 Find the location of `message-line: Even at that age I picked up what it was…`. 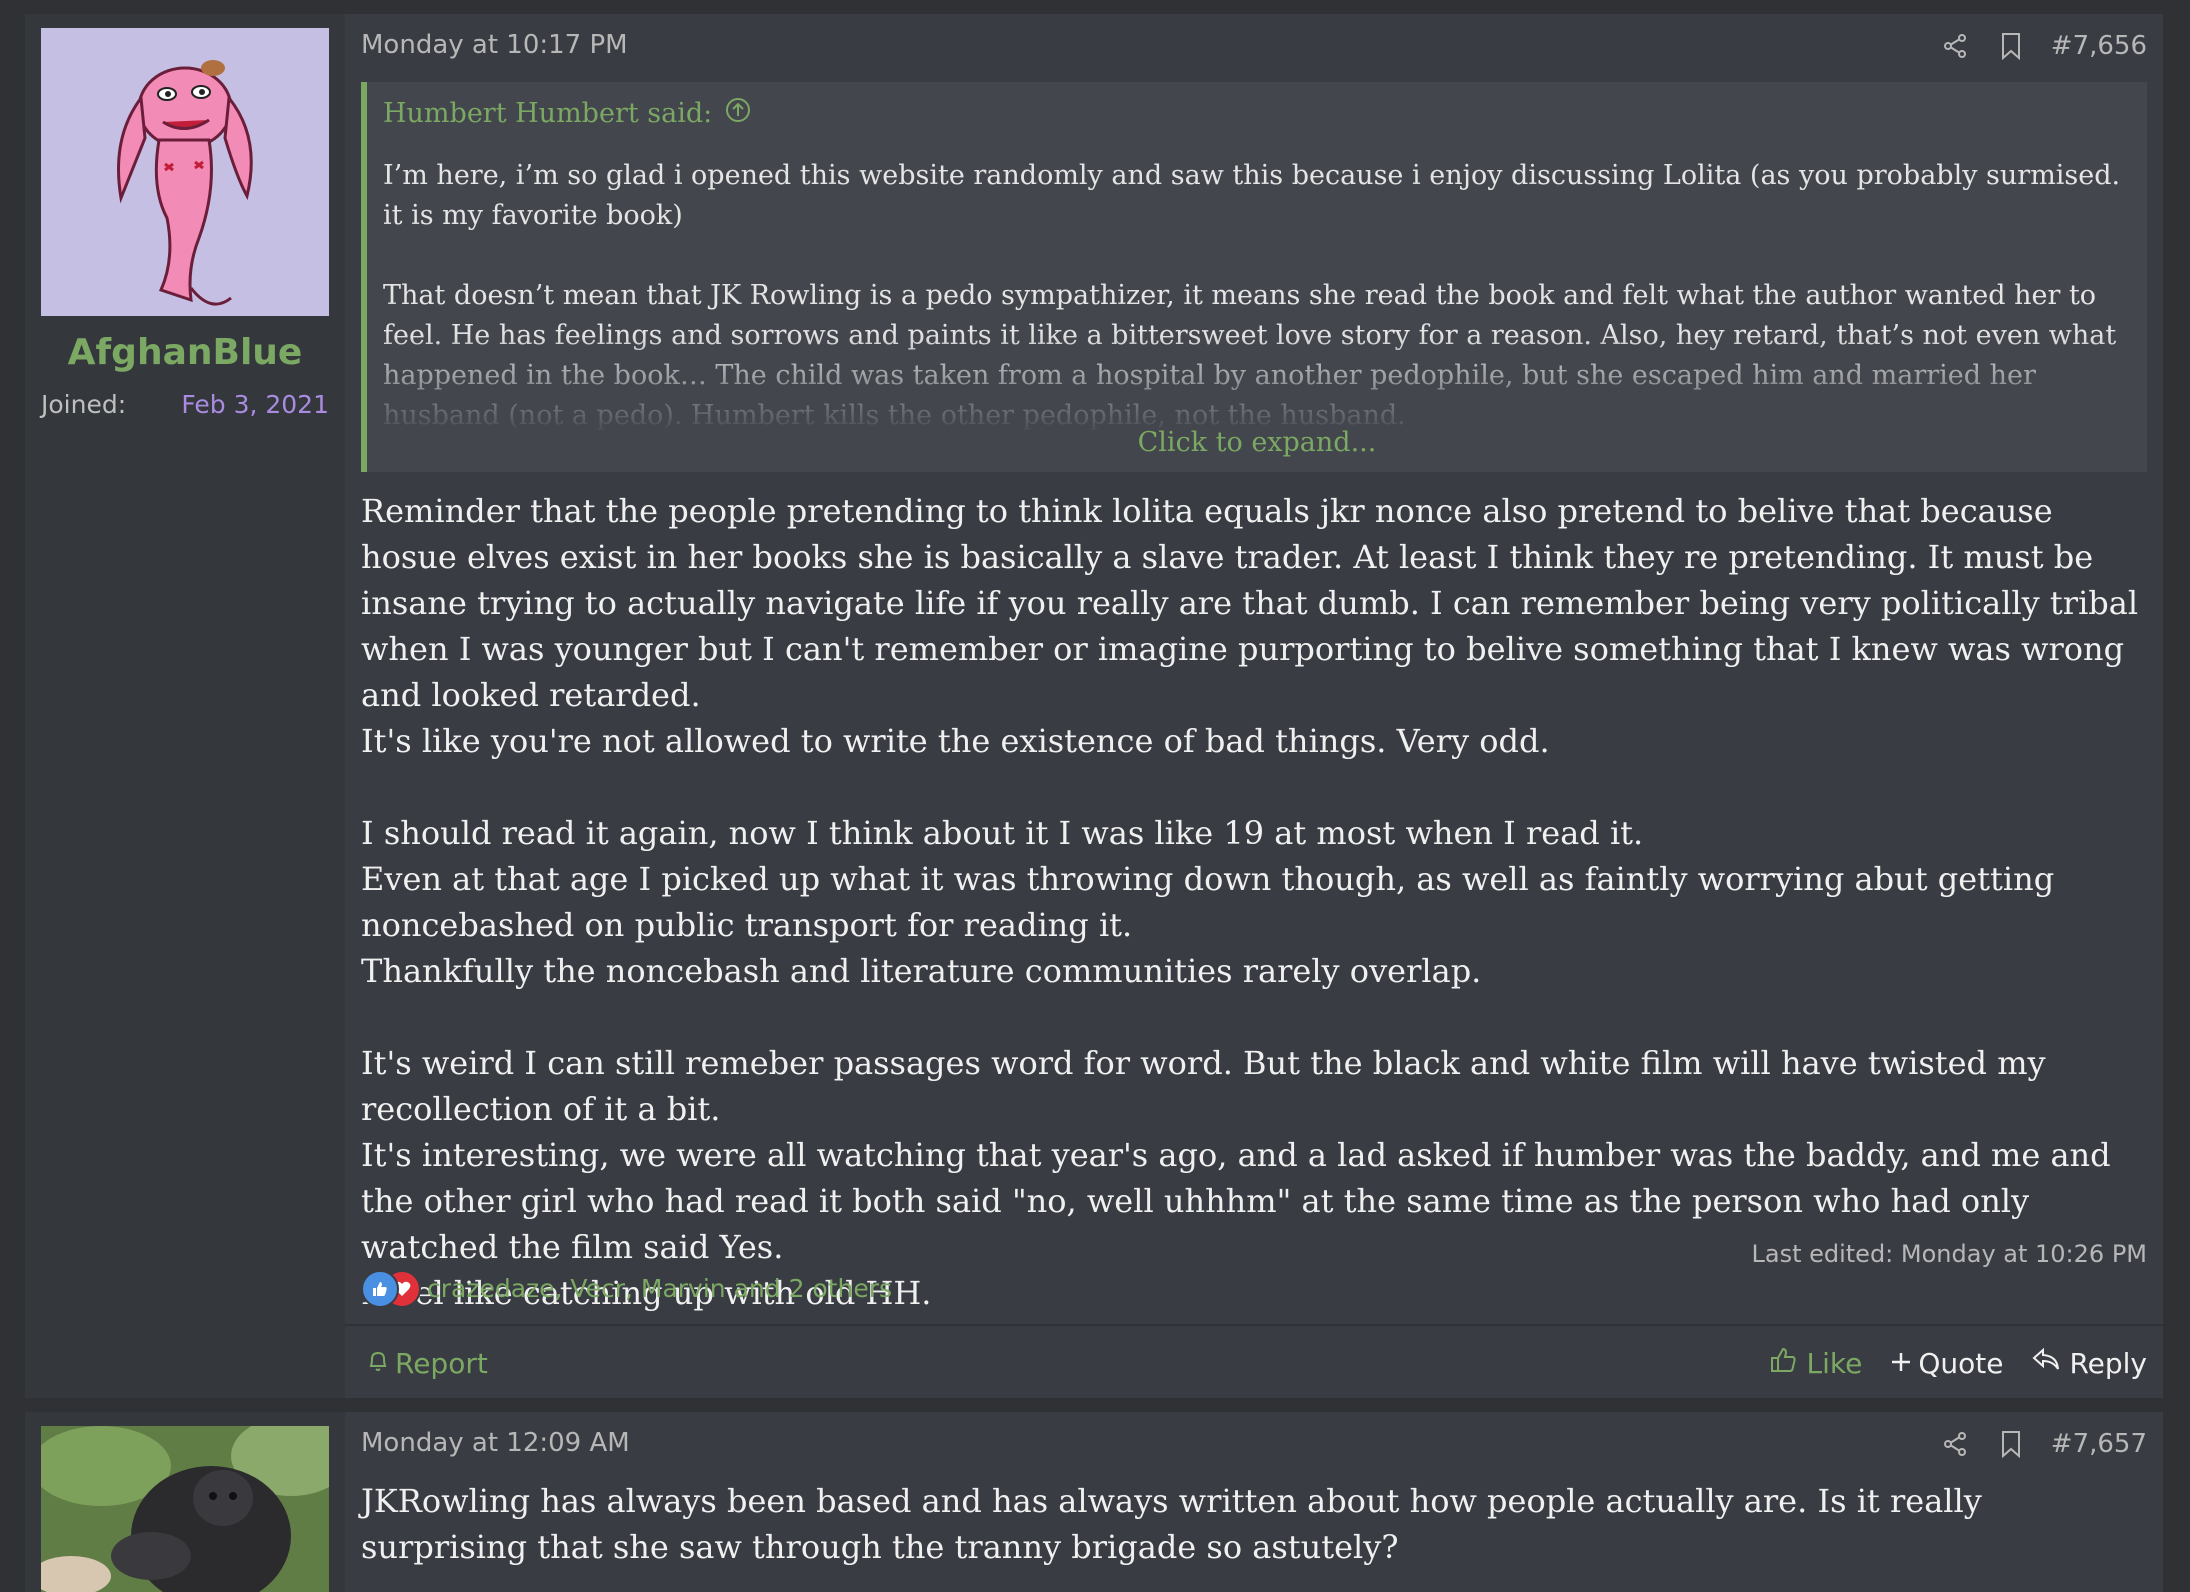

message-line: Even at that age I picked up what it was… is located at coordinates (1208, 902).